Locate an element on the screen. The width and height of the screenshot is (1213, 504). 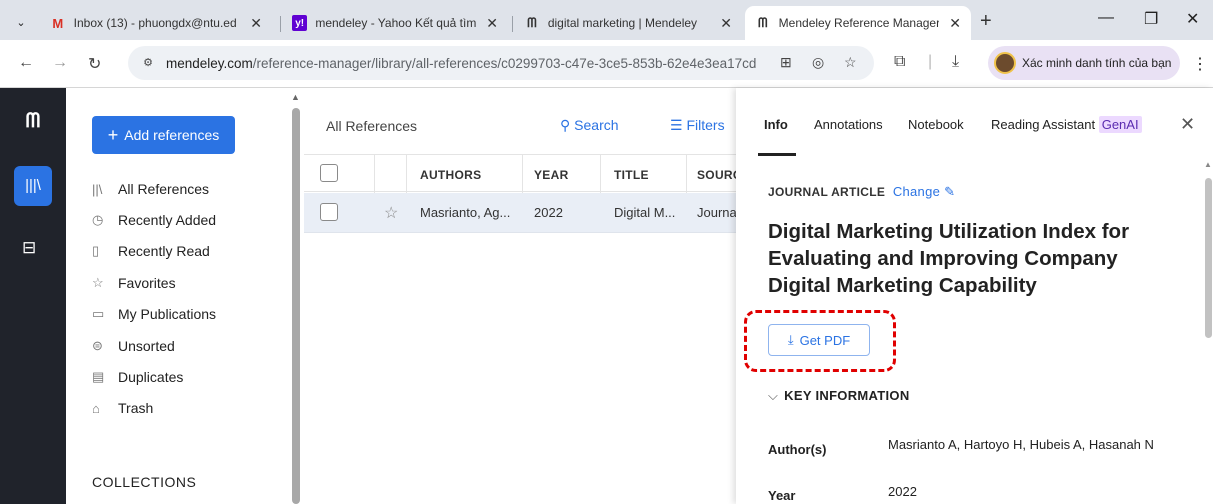
bookmark-star-icon: ☆ is located at coordinates (850, 62).